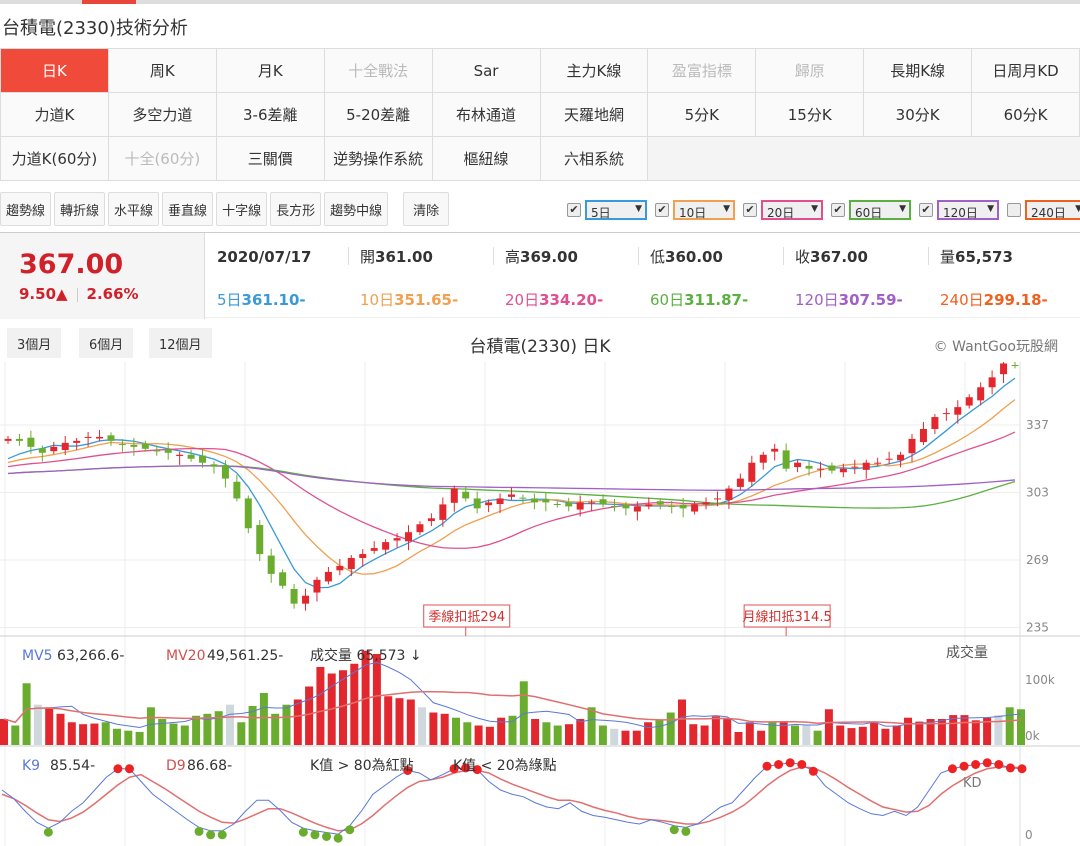 The height and width of the screenshot is (846, 1080). What do you see at coordinates (750, 210) in the screenshot?
I see `ma-checkbox-2: ✔` at bounding box center [750, 210].